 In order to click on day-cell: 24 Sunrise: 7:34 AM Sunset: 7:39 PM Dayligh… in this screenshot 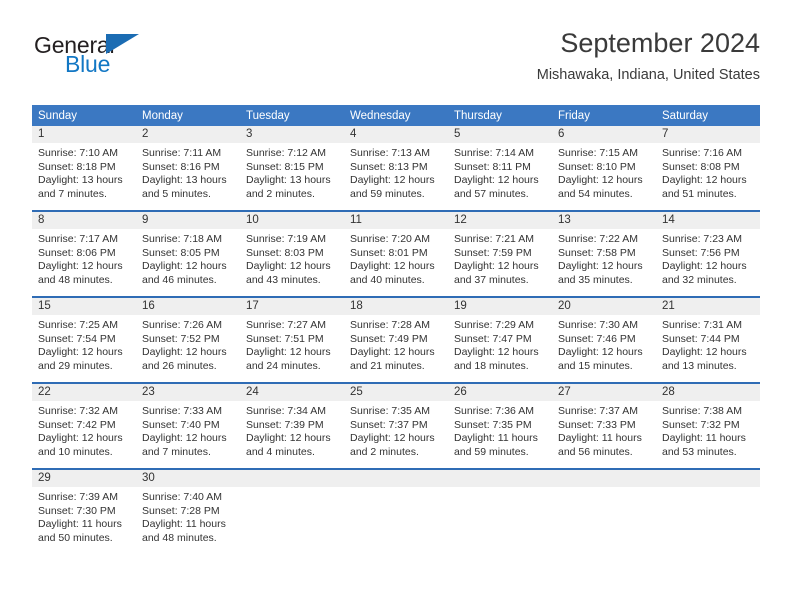, I will do `click(292, 425)`.